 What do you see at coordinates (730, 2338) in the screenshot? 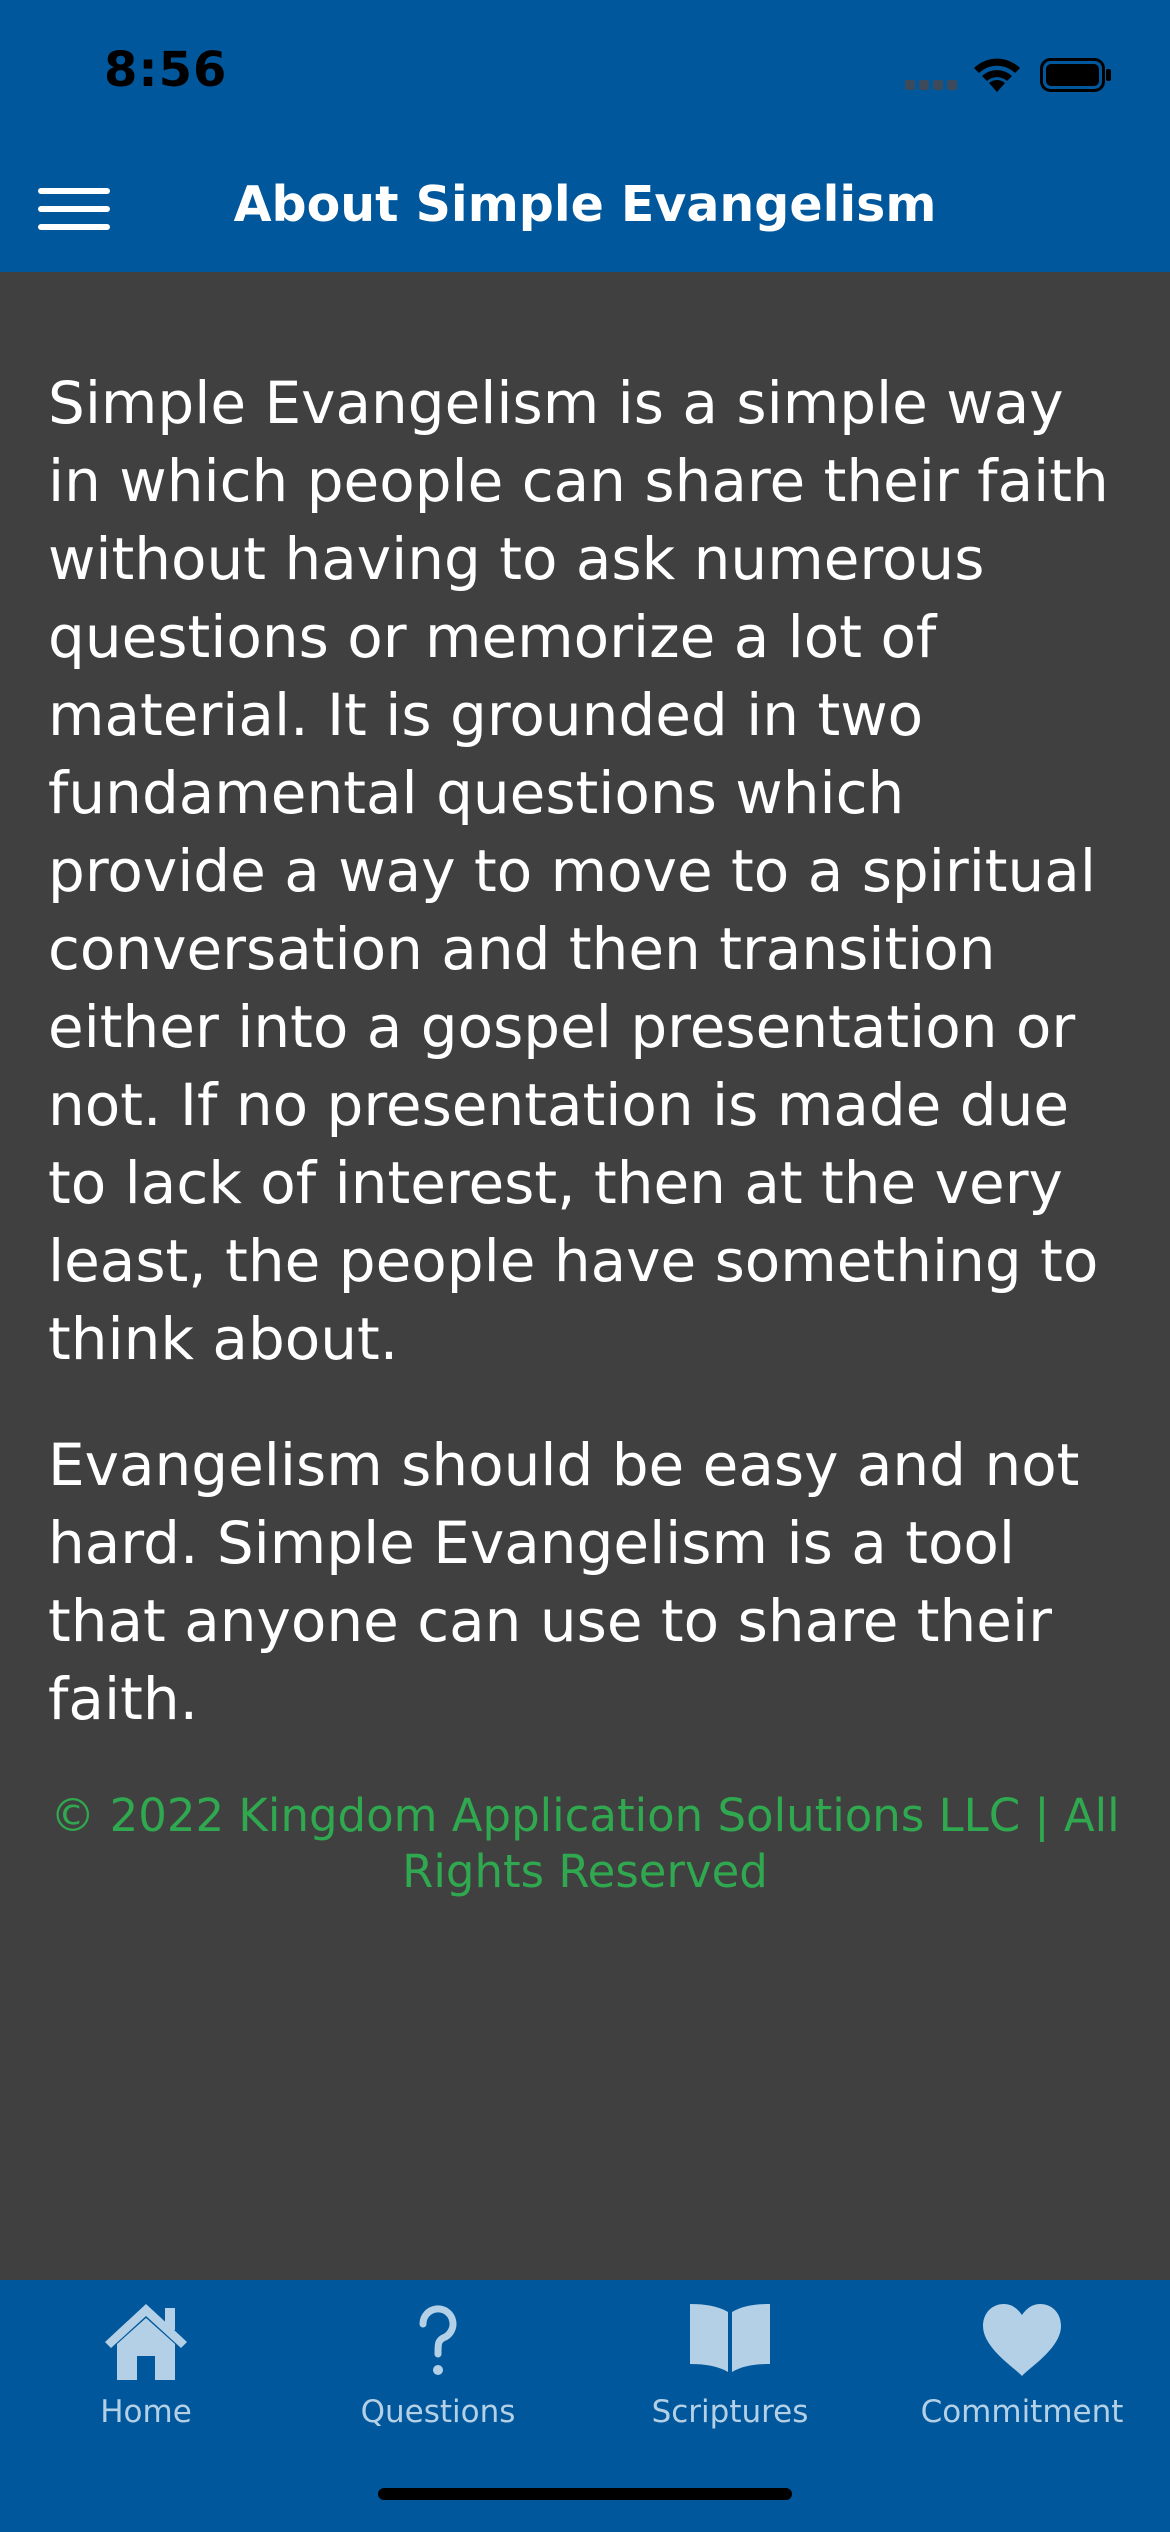
I see `open-book-icon` at bounding box center [730, 2338].